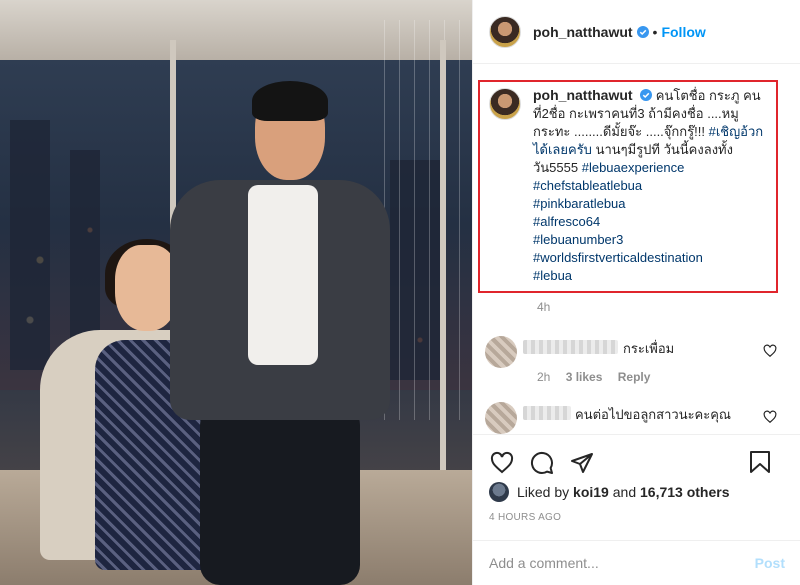 The image size is (800, 585). I want to click on caption-hashtag: #worldsfirstverticaldestination, so click(653, 258).